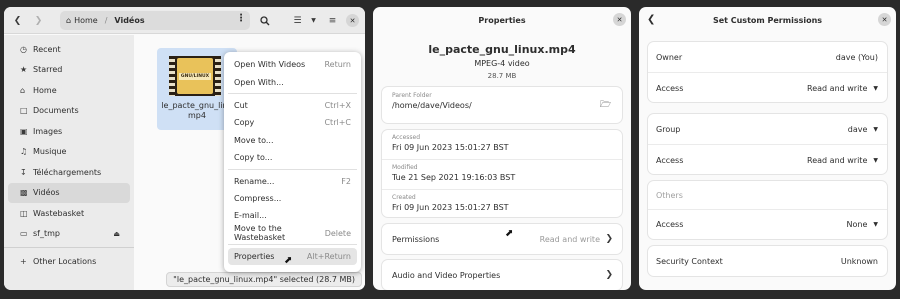 The image size is (900, 299). I want to click on sidebar-item-other-locations: + Other Locations, so click(69, 261).